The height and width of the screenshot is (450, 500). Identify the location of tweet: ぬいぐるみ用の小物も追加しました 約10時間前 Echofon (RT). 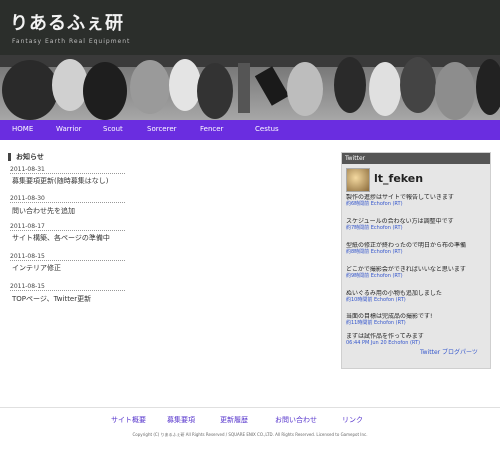
(416, 296).